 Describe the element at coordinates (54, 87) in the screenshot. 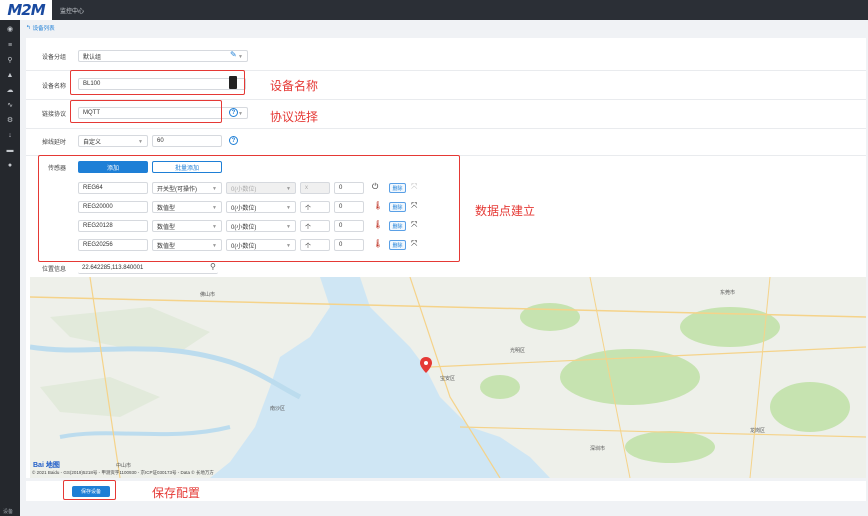

I see `name-label: 设备名称` at that location.